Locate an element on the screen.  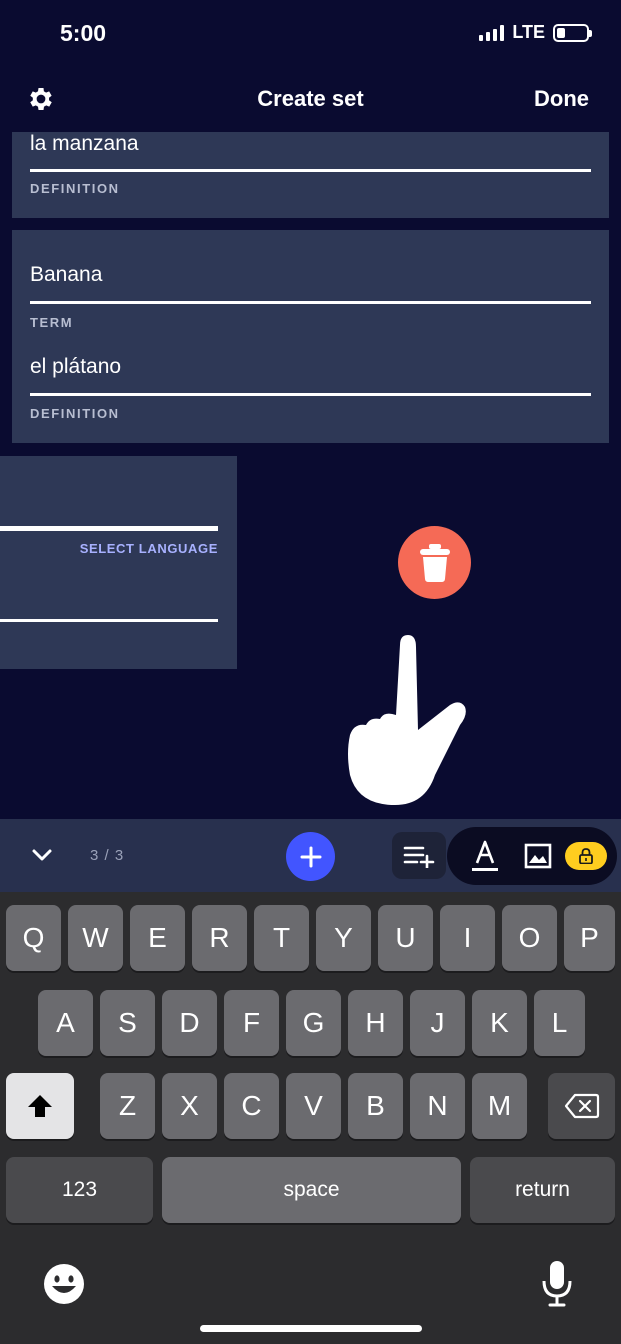
key-i: I is located at coordinates (467, 938).